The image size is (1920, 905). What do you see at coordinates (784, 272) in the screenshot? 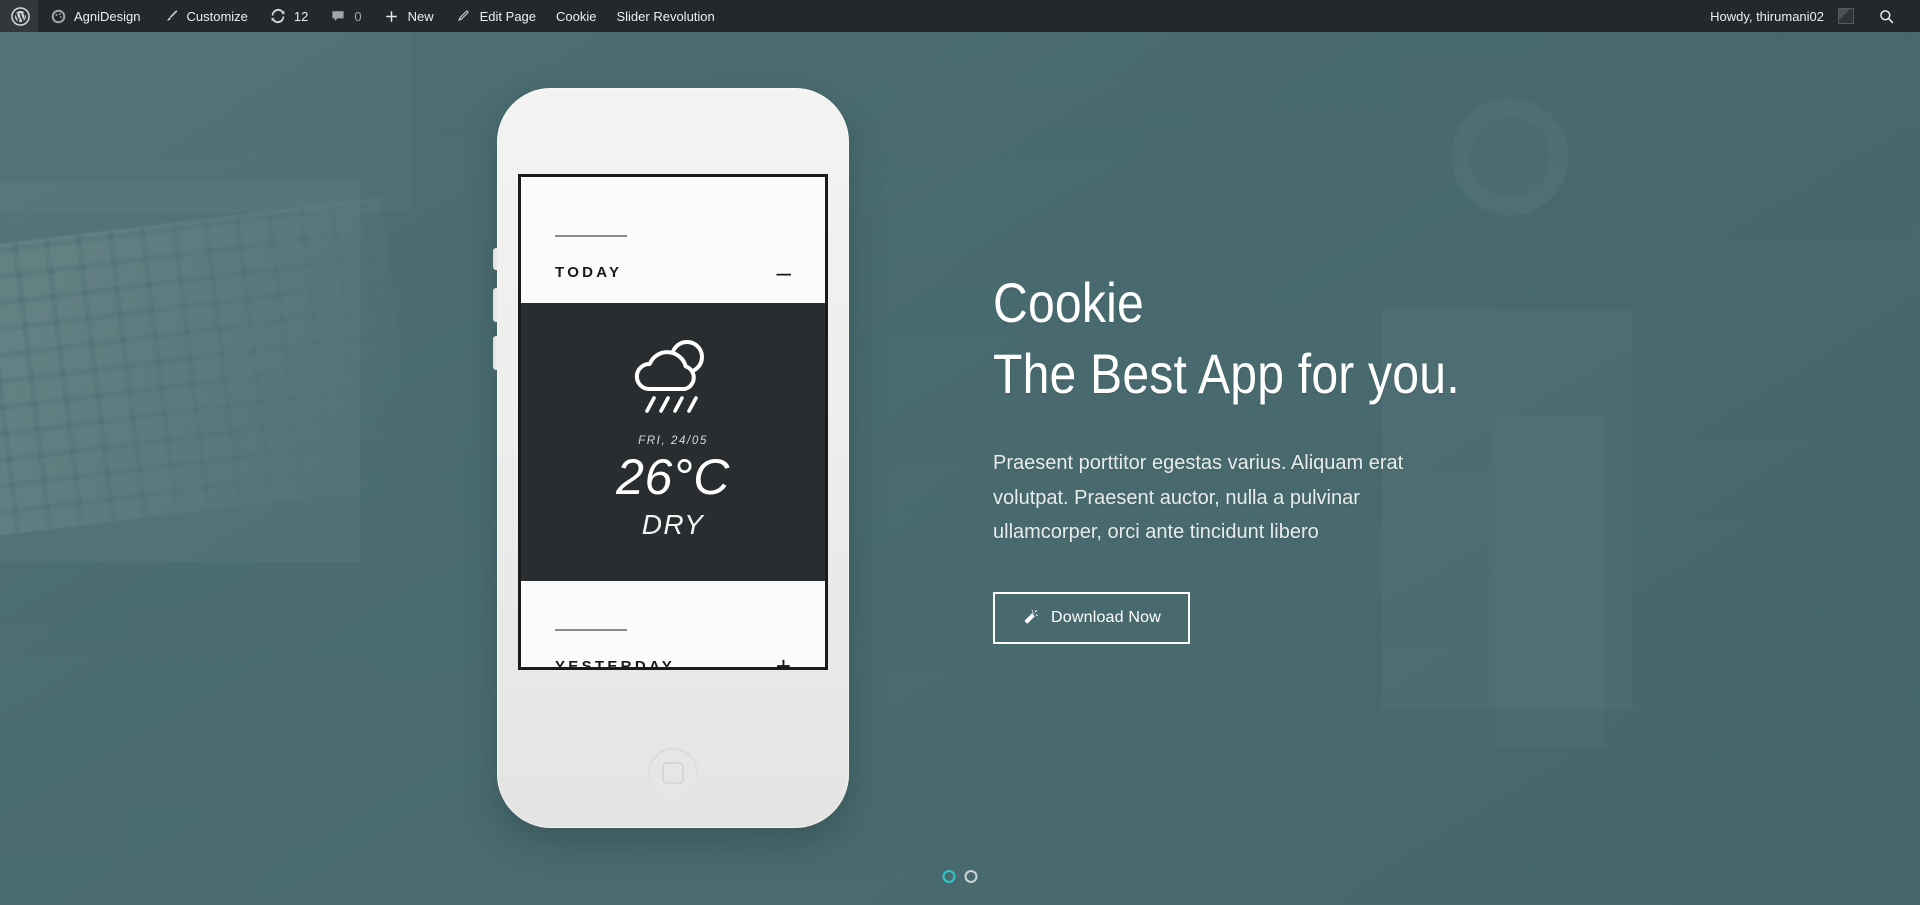
I see `today-collapse-toggle: –` at bounding box center [784, 272].